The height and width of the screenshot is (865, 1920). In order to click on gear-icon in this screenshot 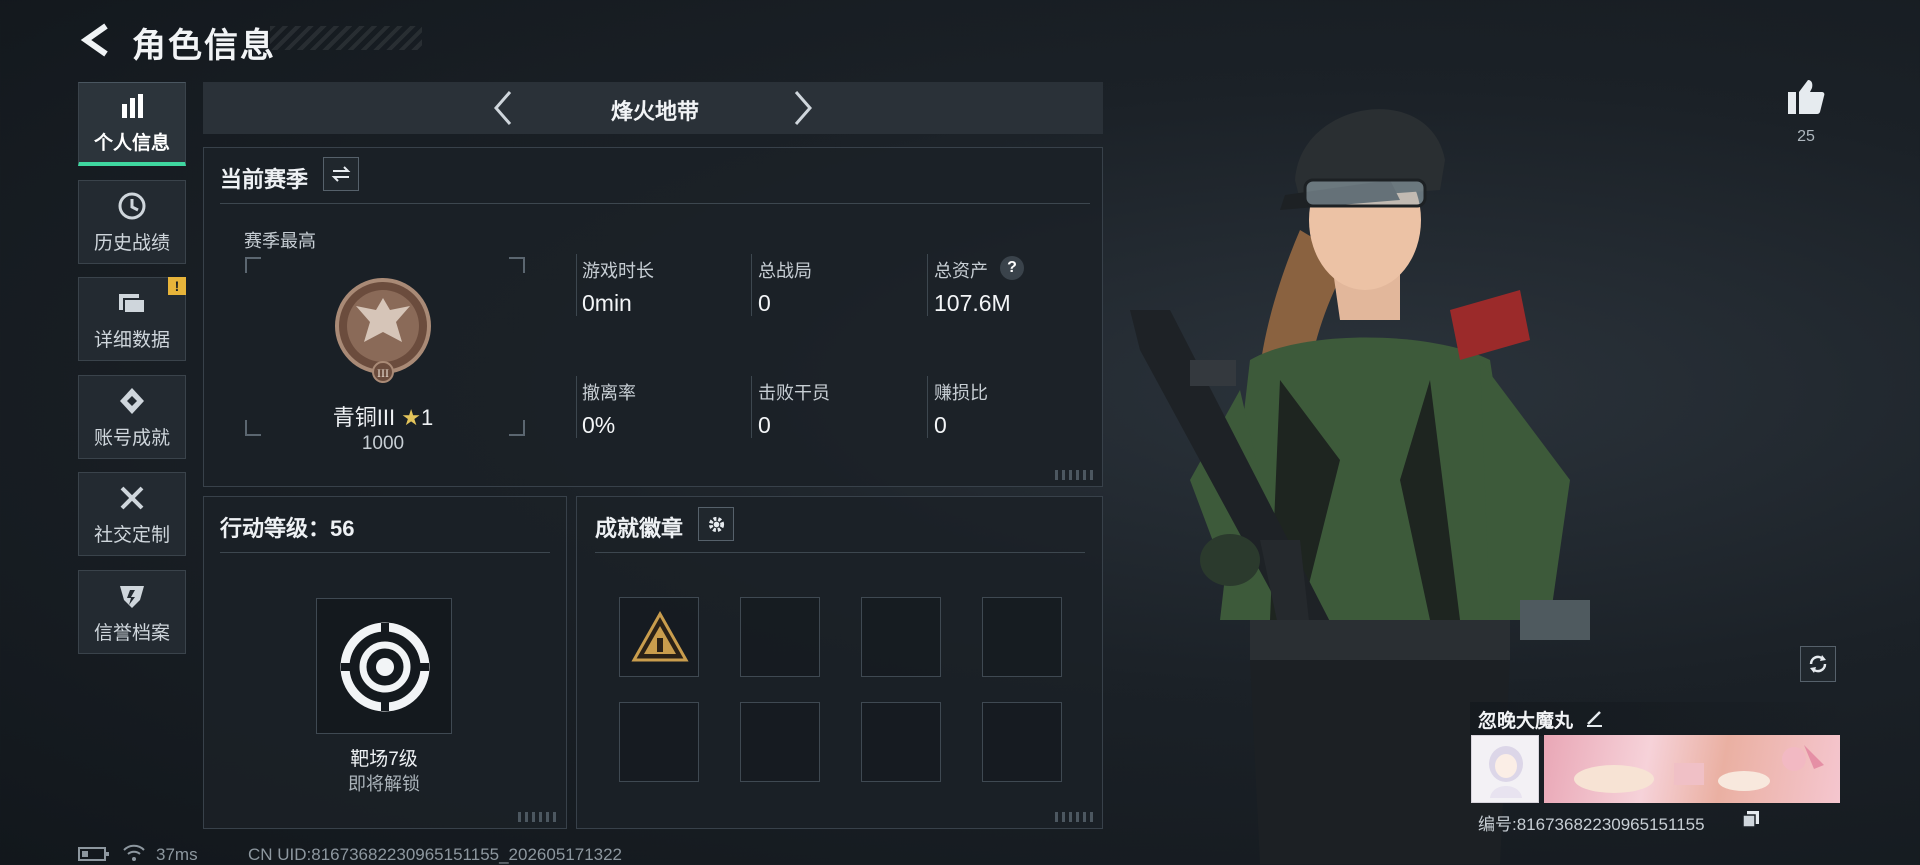, I will do `click(716, 524)`.